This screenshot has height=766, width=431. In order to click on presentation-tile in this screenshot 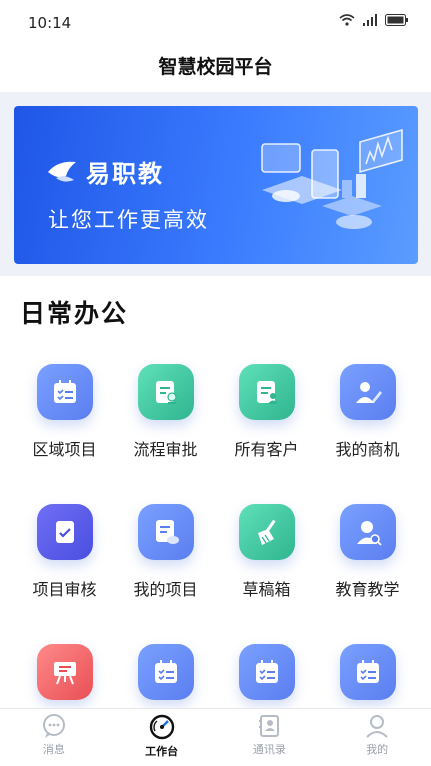, I will do `click(64, 672)`.